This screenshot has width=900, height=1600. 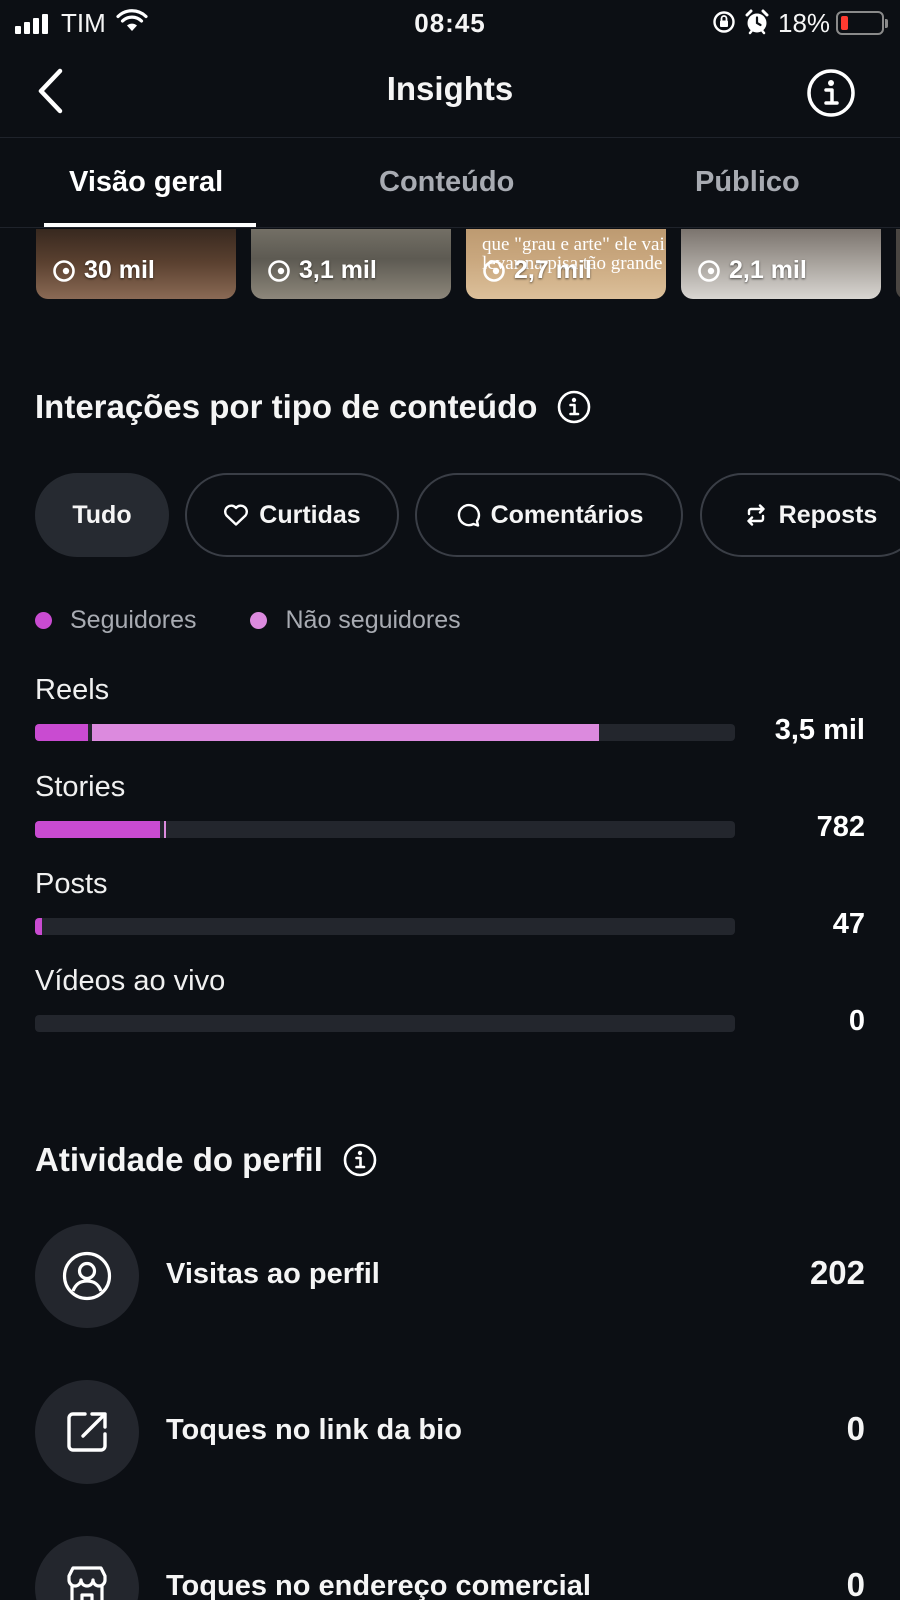 What do you see at coordinates (724, 24) in the screenshot?
I see `orientation-lock-icon` at bounding box center [724, 24].